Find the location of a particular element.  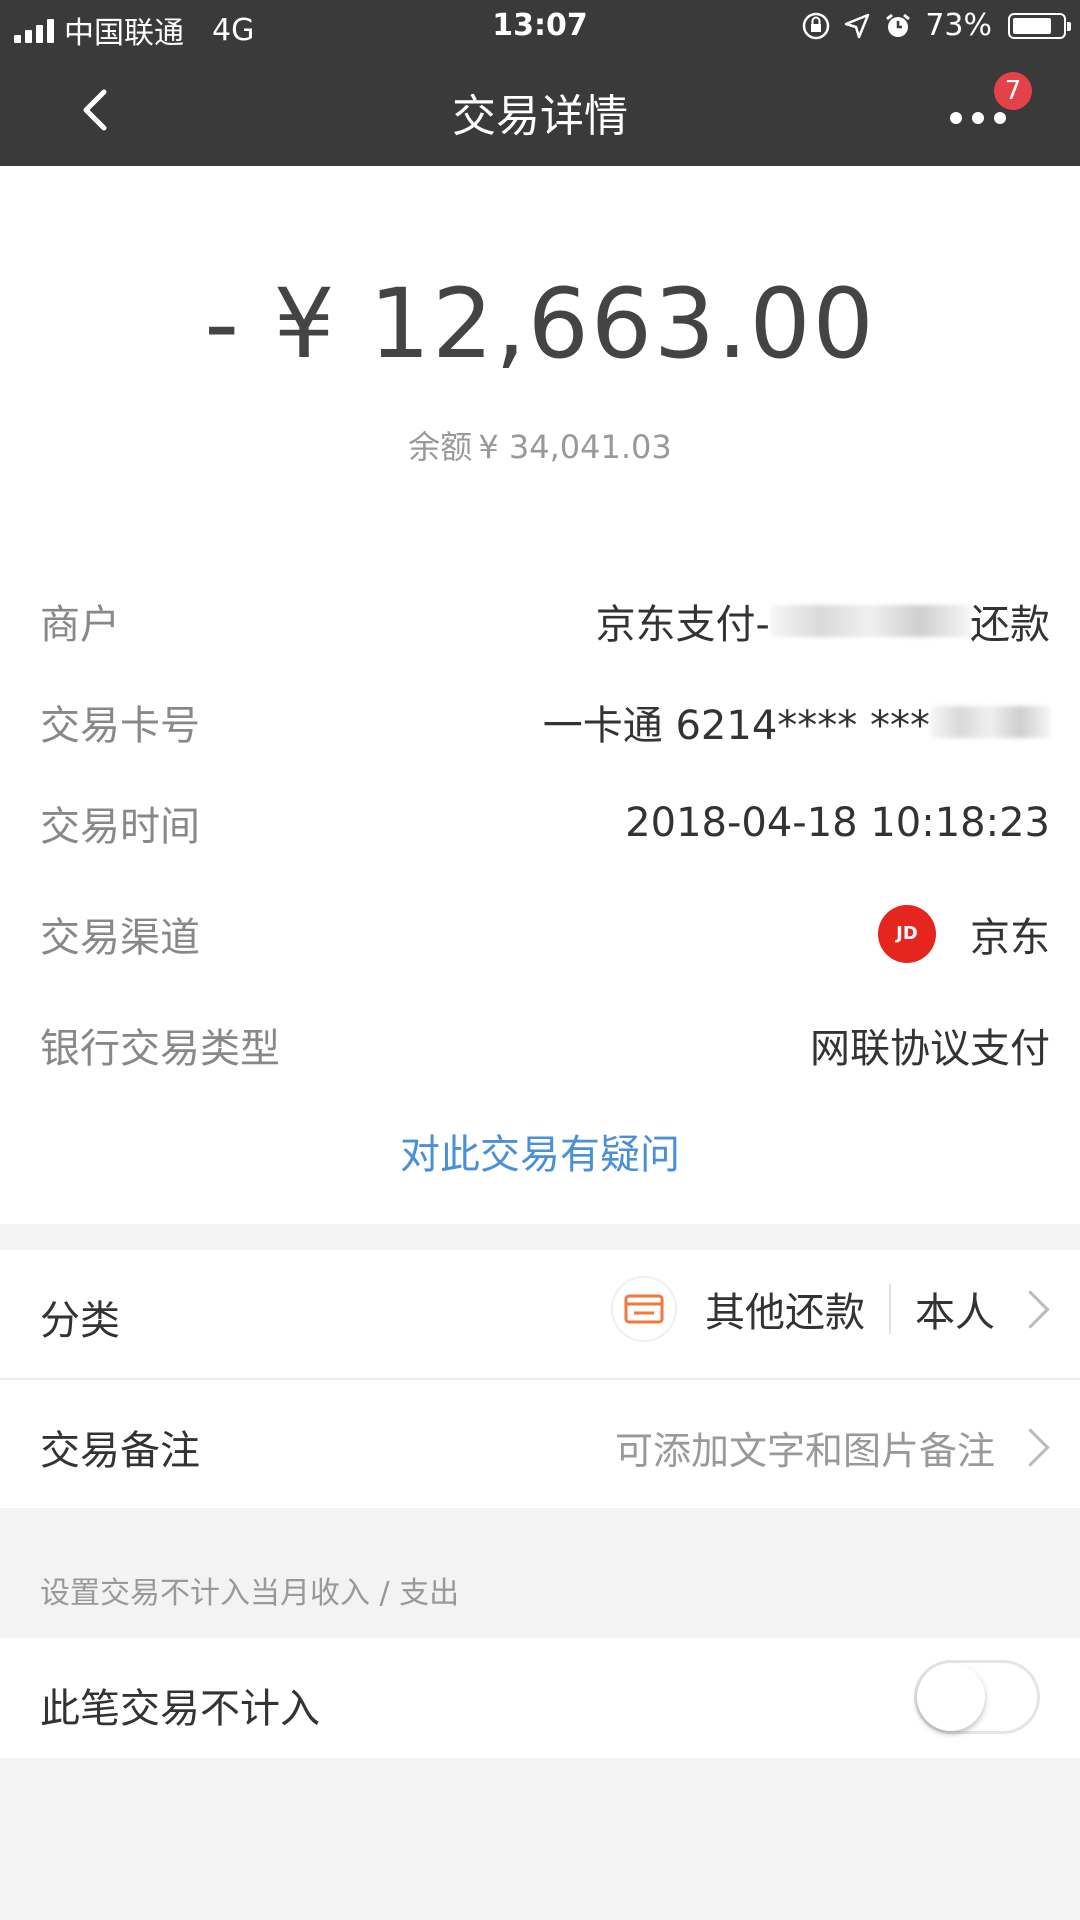

nav-bar: 交易详情 7 is located at coordinates (540, 110).